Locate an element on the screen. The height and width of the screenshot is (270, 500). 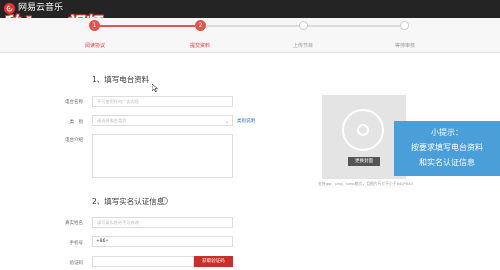
step-3-label: 上传节目 is located at coordinates (302, 46).